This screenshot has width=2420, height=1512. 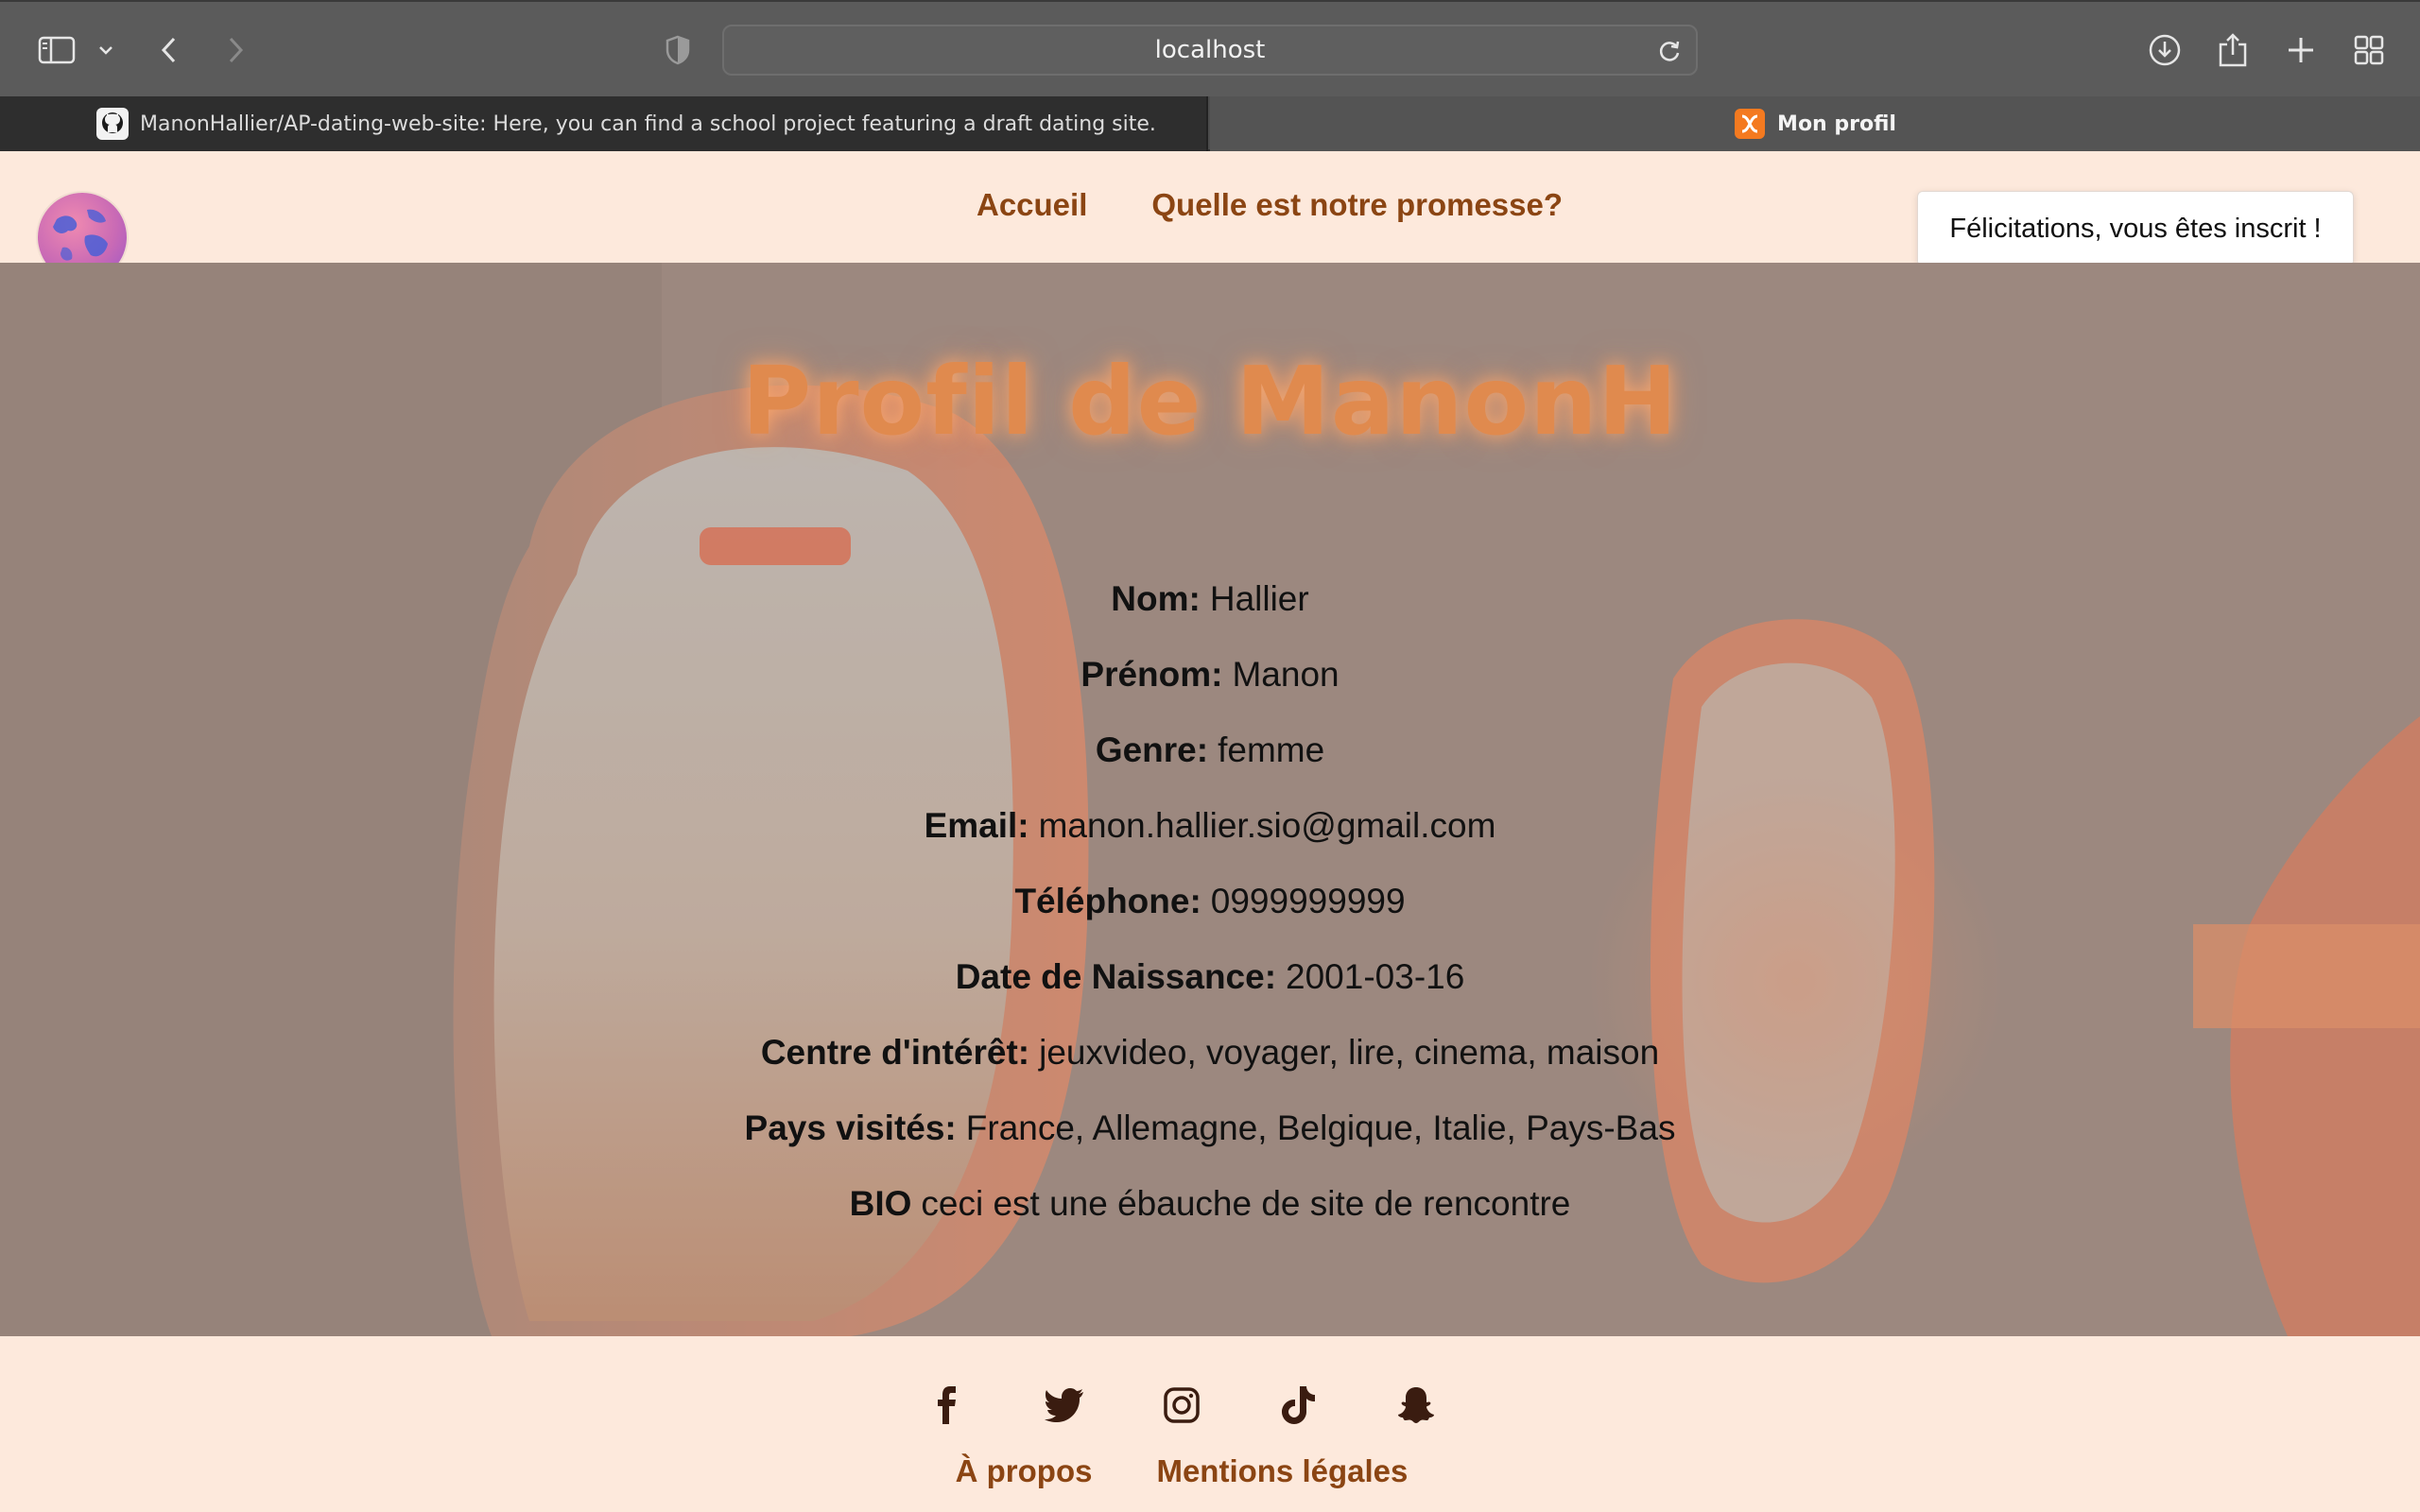 What do you see at coordinates (1156, 598) in the screenshot?
I see `field-label: Nom:` at bounding box center [1156, 598].